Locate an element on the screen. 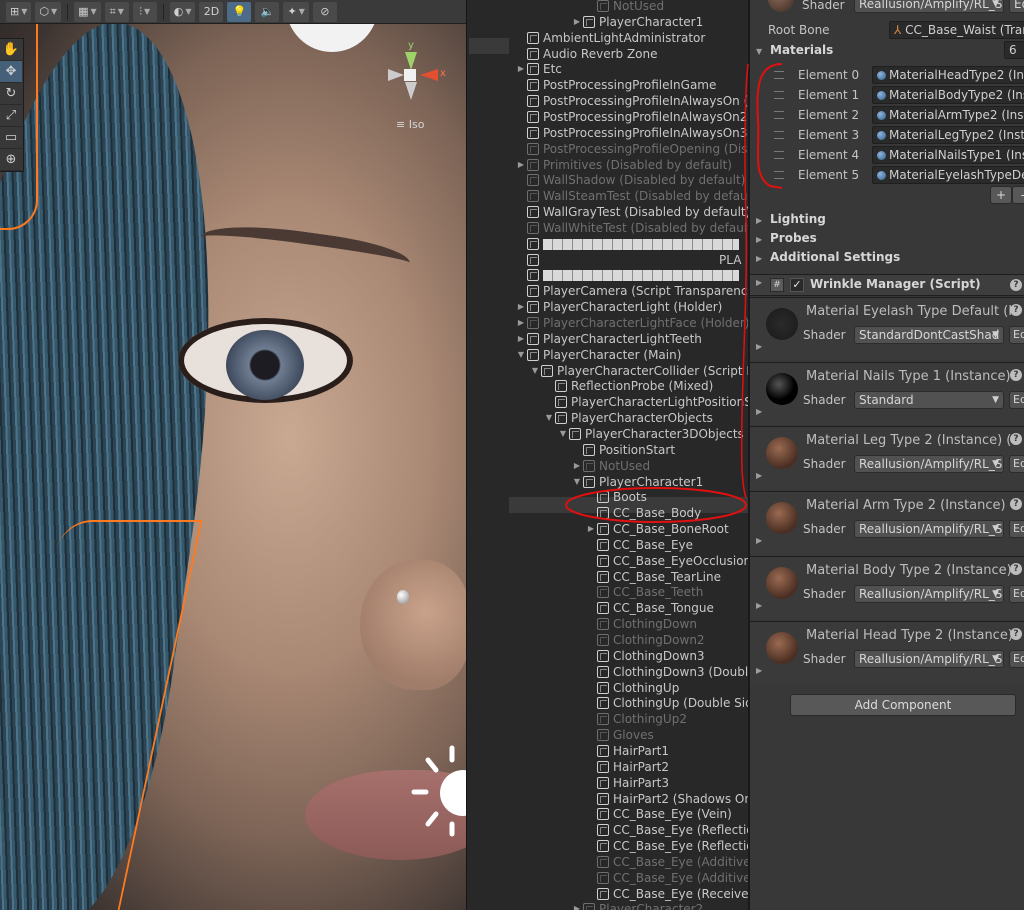 The height and width of the screenshot is (910, 1024). hierarchy-item: PostProcessingProfileOpening (Disa is located at coordinates (631, 149).